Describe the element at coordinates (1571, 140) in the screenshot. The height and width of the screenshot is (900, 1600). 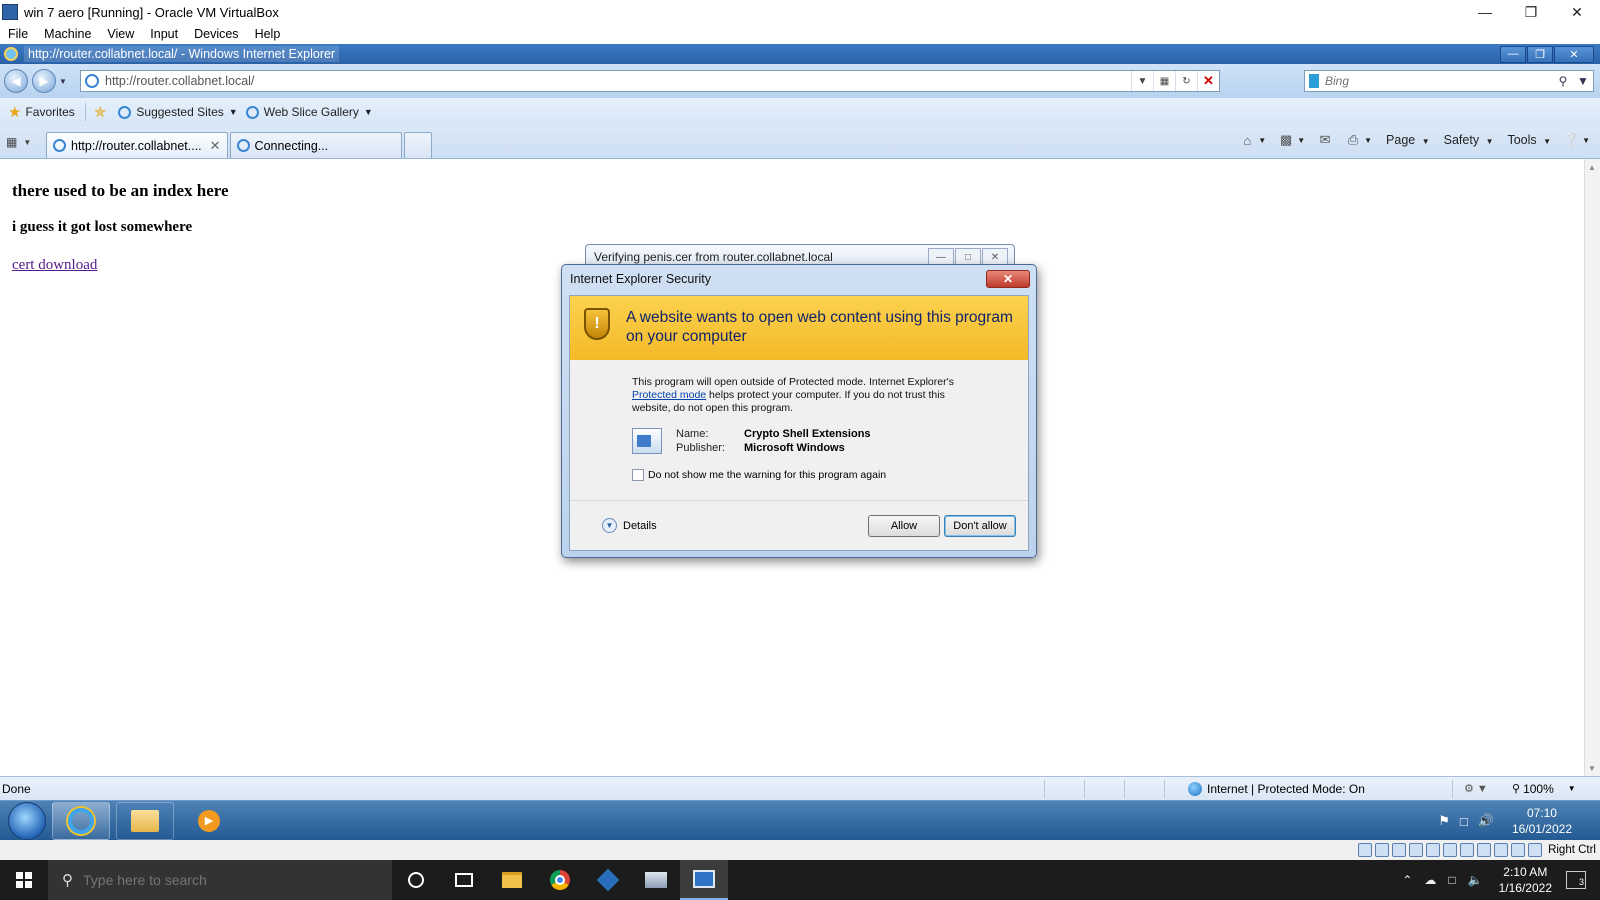
I see `help-icon: ❔` at that location.